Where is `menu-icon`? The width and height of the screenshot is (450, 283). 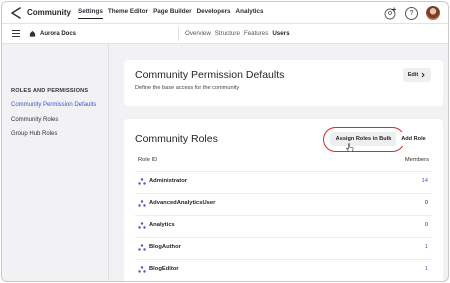
menu-icon is located at coordinates (16, 33).